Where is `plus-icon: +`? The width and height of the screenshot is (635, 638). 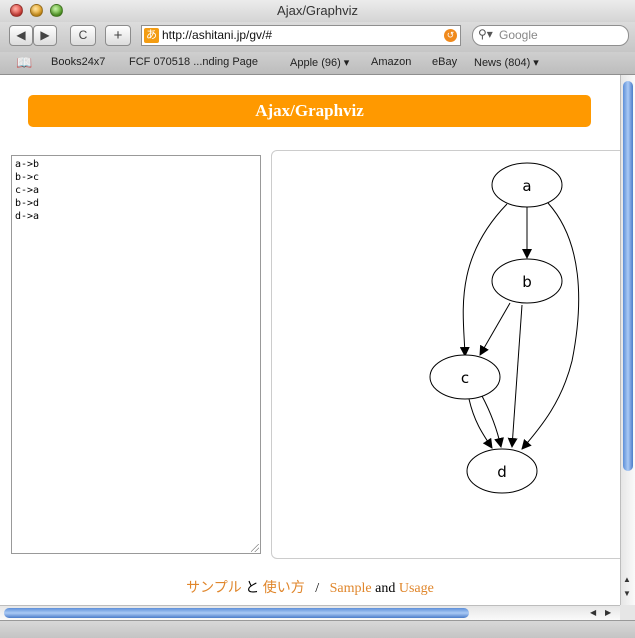
plus-icon: + is located at coordinates (118, 35).